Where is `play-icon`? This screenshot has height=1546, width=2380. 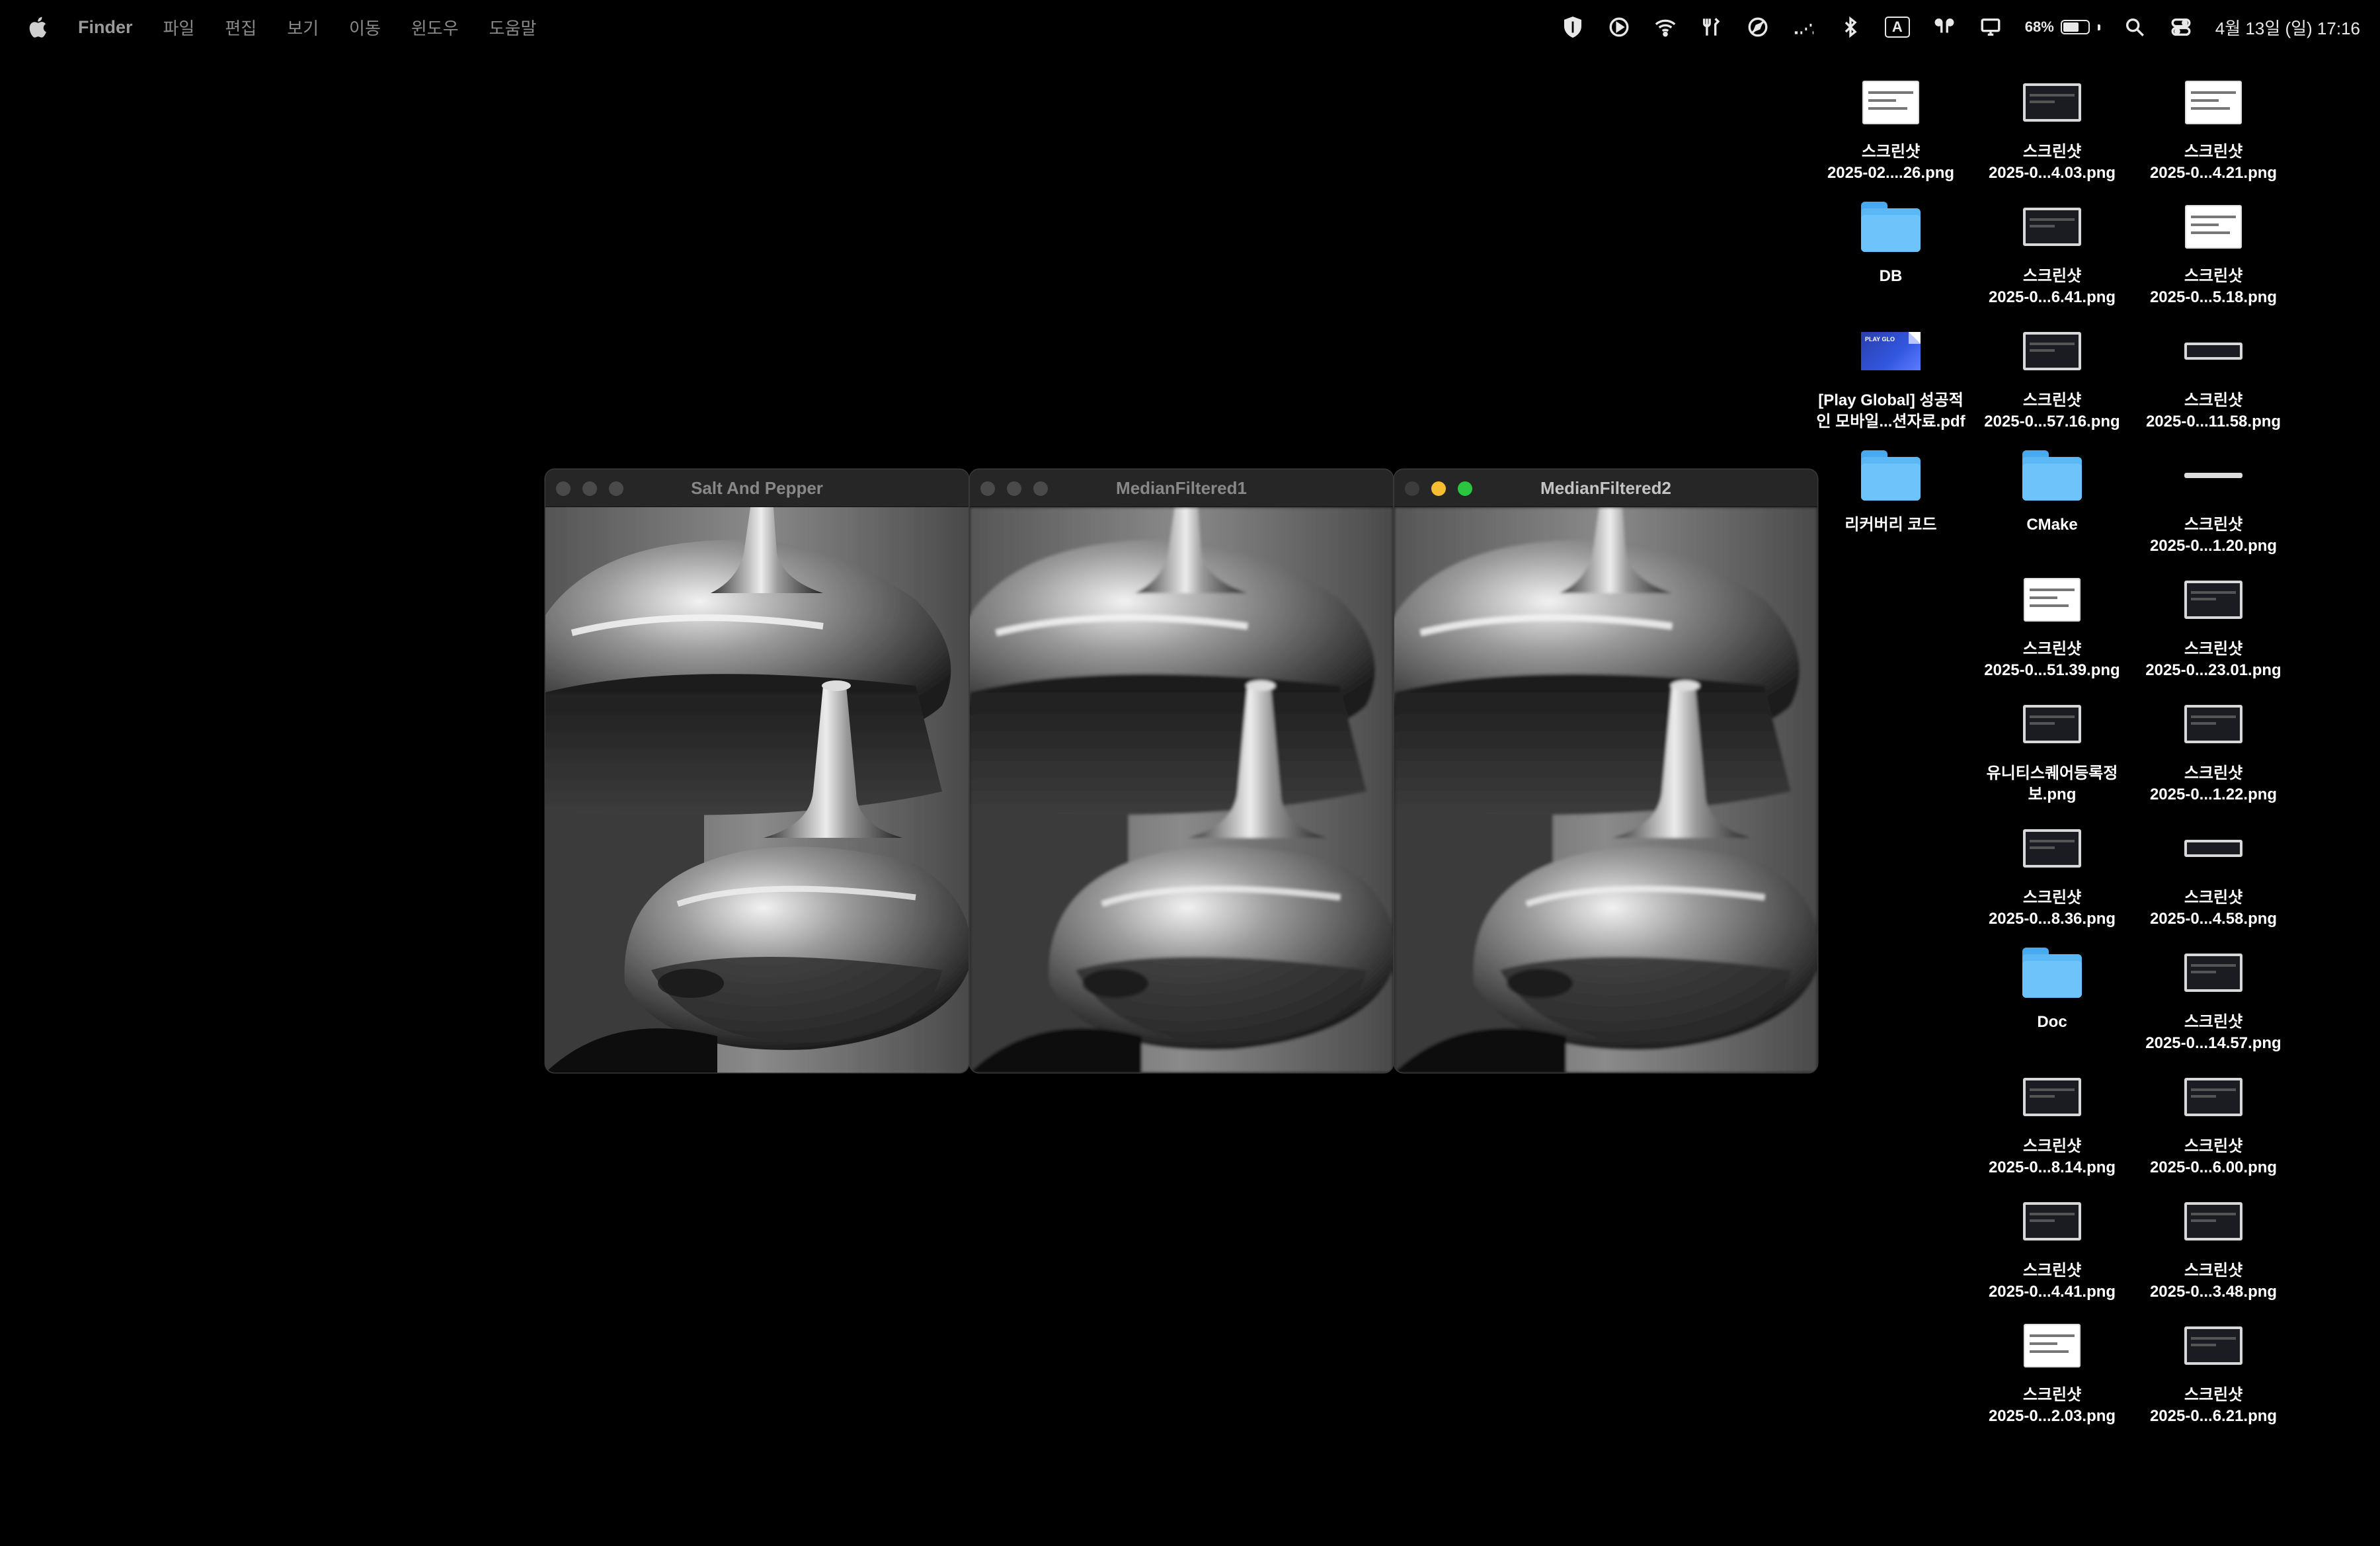
play-icon is located at coordinates (1619, 27).